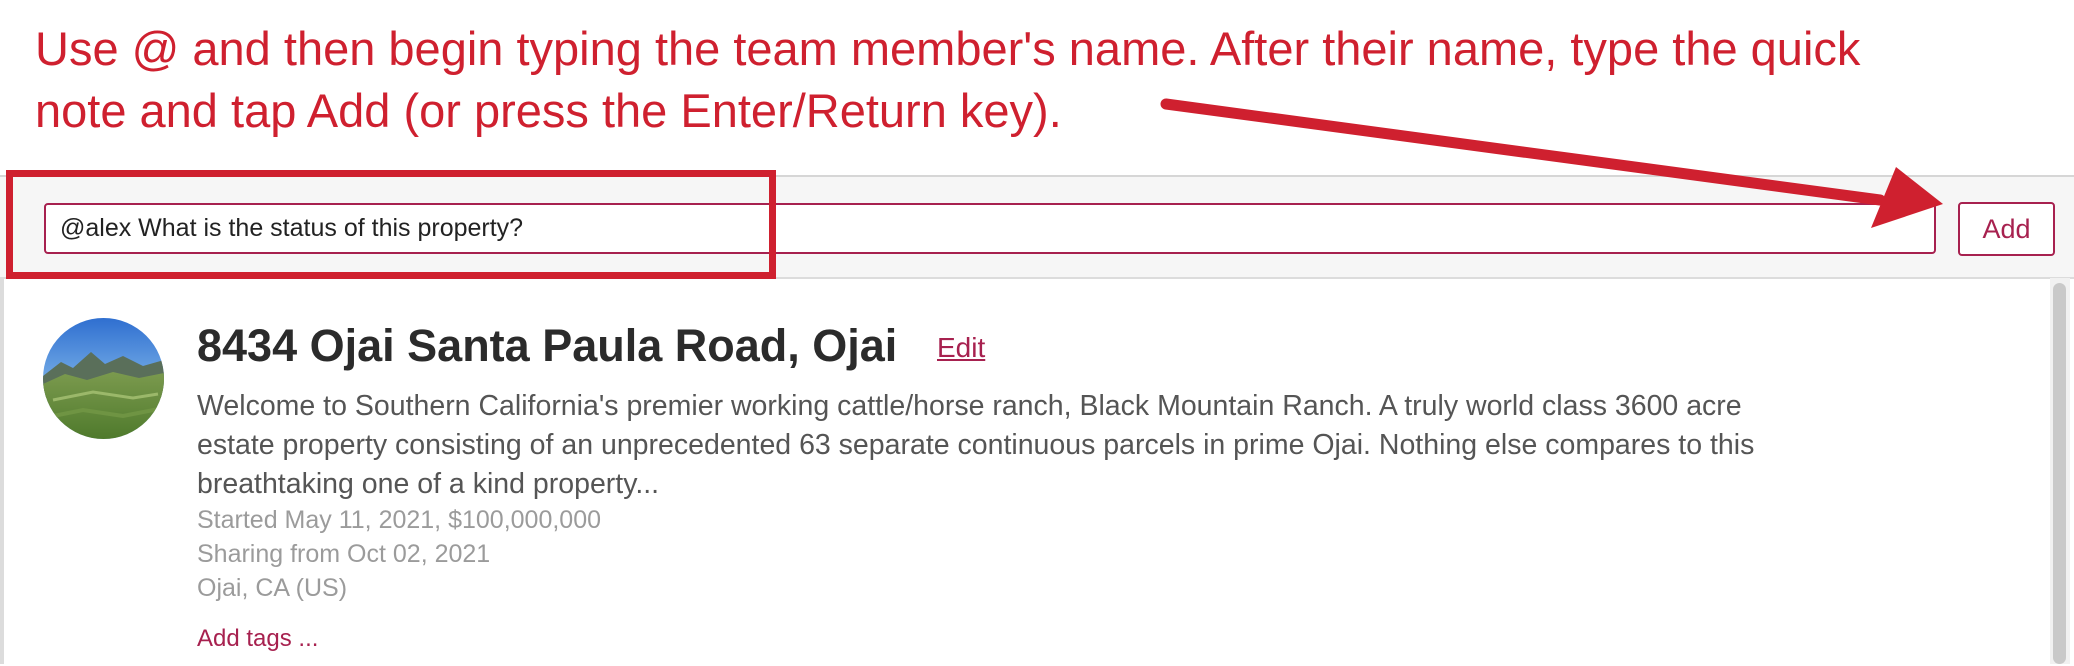 The image size is (2074, 666). I want to click on sharing-info: Sharing from Oct 02, 2021, so click(344, 554).